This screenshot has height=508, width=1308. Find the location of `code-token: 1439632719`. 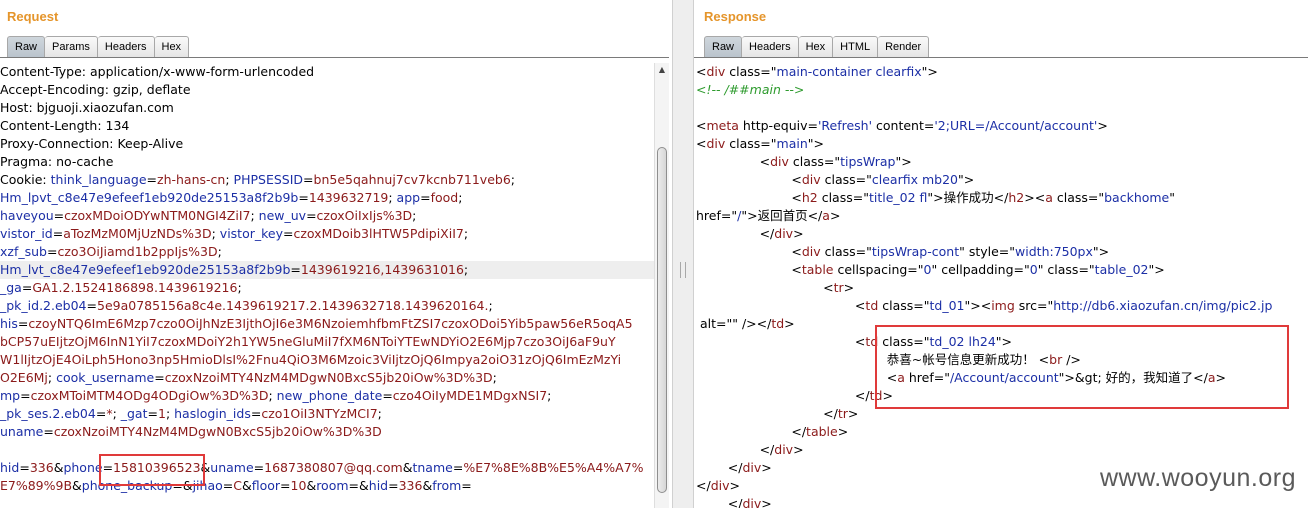

code-token: 1439632719 is located at coordinates (348, 197).